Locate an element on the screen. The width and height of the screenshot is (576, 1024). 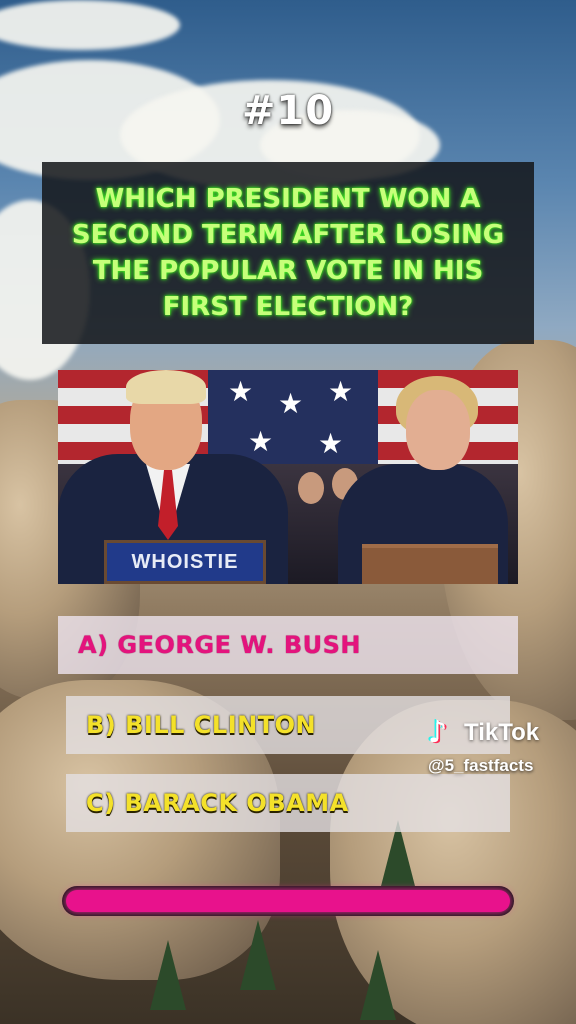
question-number: #10 is located at coordinates (288, 111).